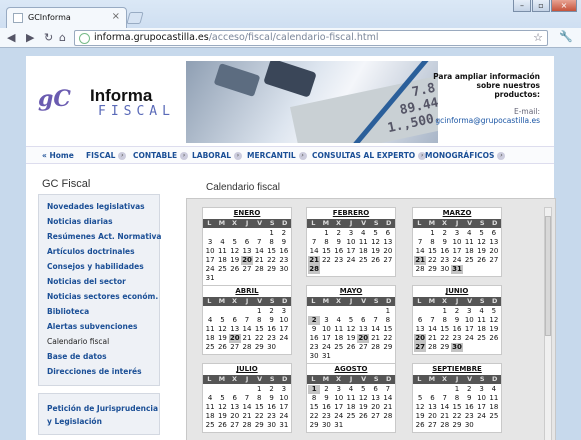 This screenshot has width=581, height=440. I want to click on calendar-day: 3, so click(326, 320).